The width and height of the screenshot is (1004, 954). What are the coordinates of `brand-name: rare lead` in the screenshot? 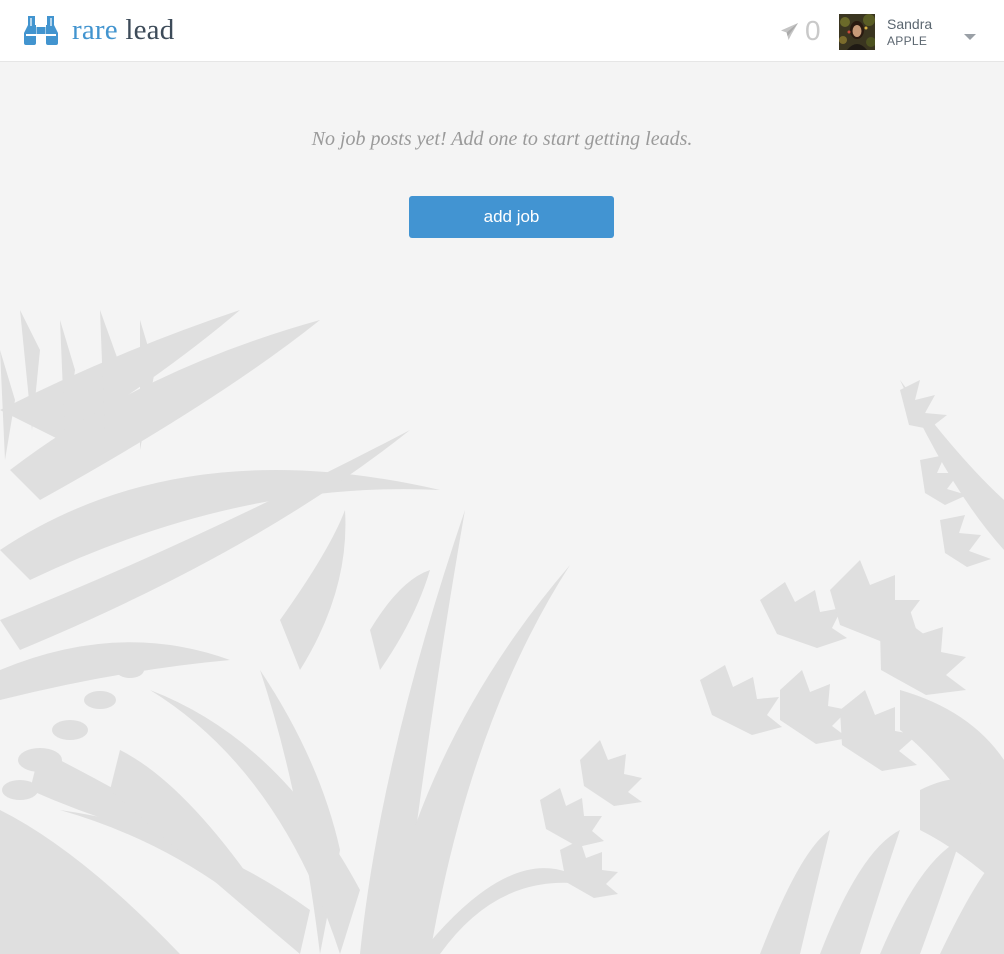 It's located at (123, 30).